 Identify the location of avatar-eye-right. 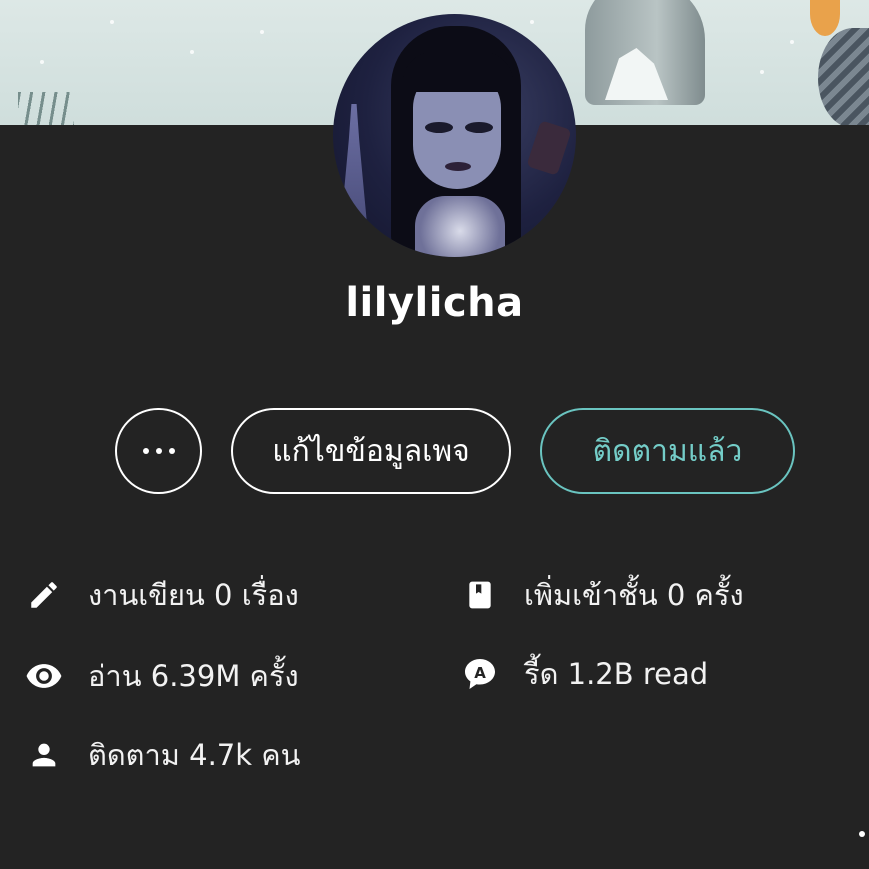
(479, 127).